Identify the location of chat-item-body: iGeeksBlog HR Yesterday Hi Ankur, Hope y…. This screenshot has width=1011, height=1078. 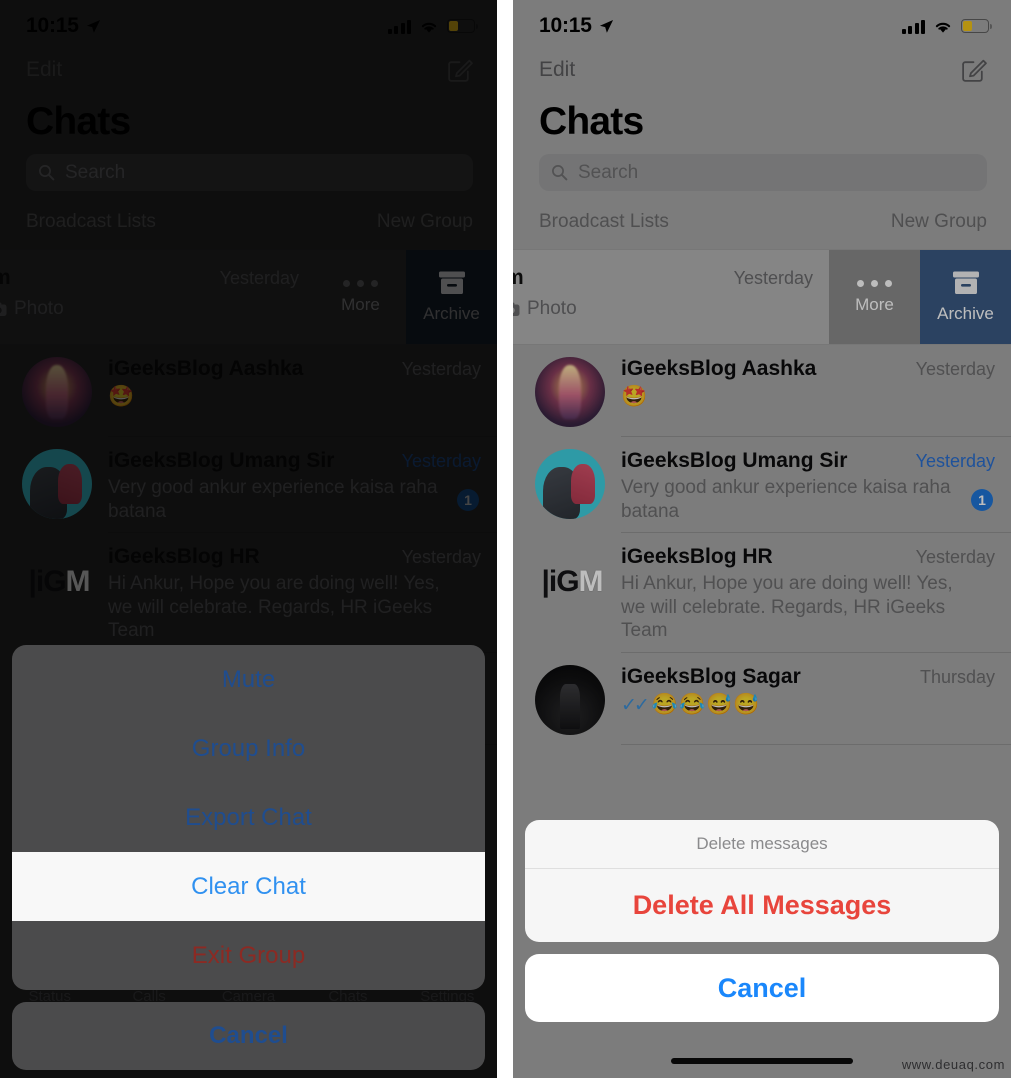
(808, 593).